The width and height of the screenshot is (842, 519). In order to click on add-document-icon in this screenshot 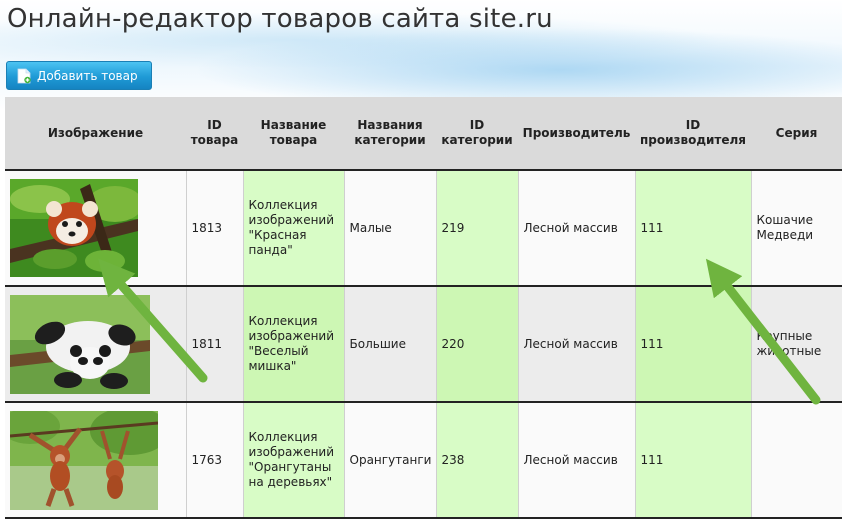, I will do `click(24, 75)`.